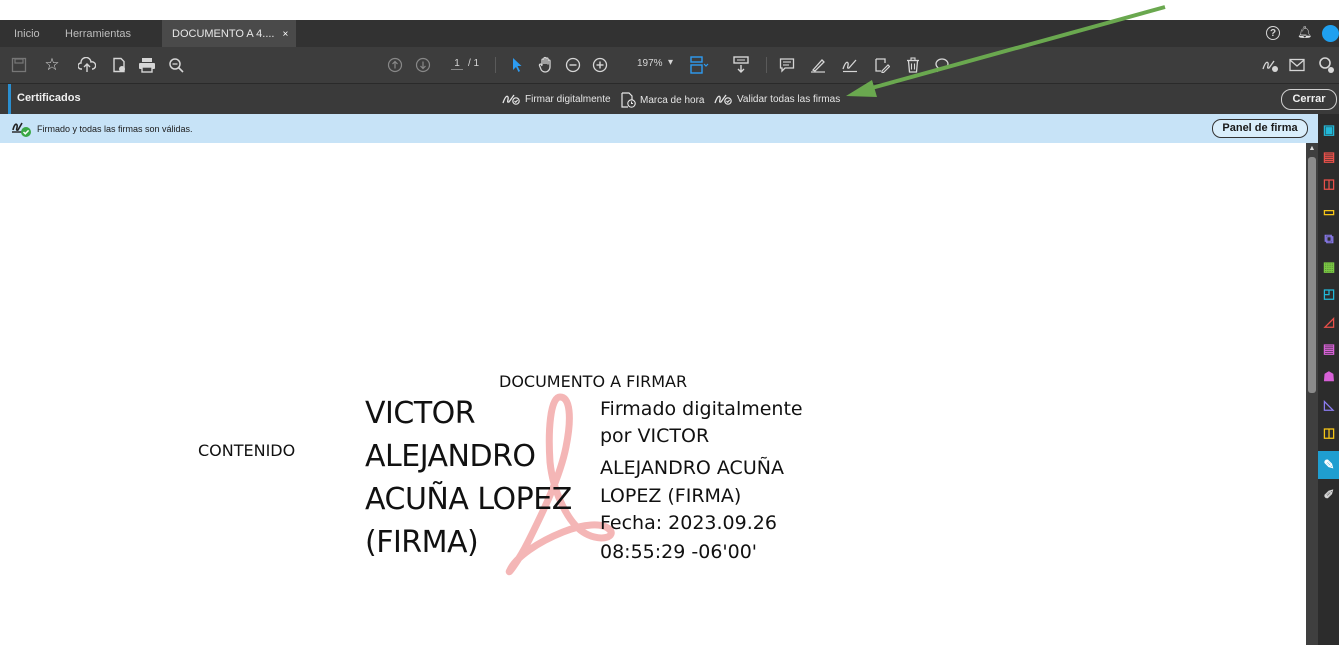 This screenshot has height=645, width=1339. What do you see at coordinates (286, 34) in the screenshot?
I see `close-tab-icon: ×` at bounding box center [286, 34].